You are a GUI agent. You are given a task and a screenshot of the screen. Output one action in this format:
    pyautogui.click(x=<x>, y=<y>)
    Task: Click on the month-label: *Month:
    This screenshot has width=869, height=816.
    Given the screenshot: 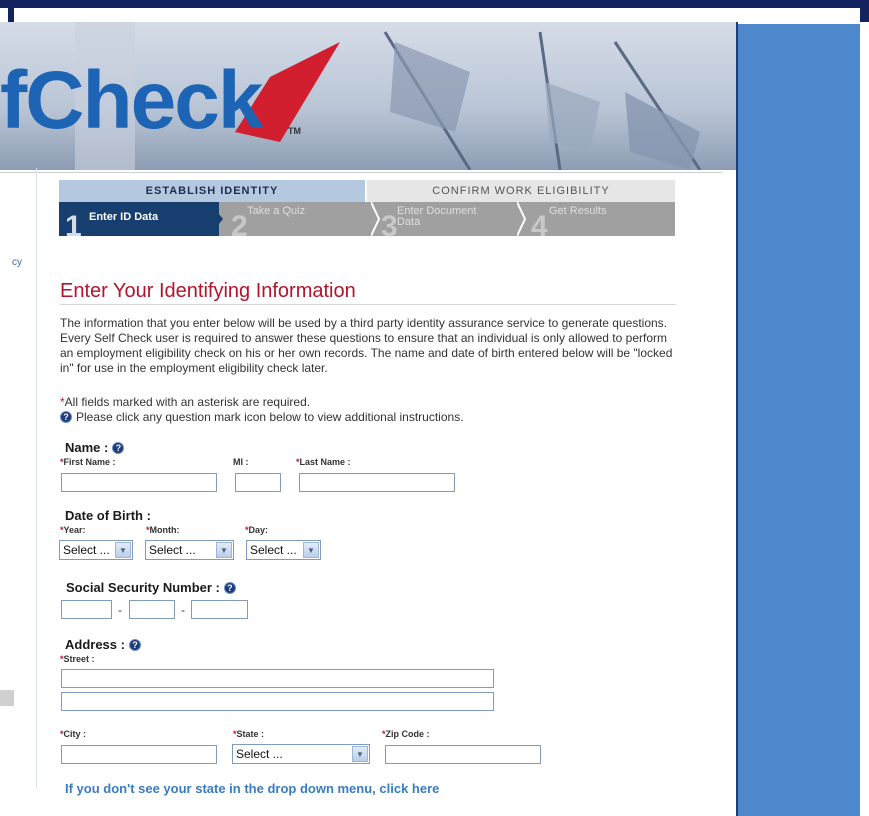 What is the action you would take?
    pyautogui.click(x=163, y=530)
    